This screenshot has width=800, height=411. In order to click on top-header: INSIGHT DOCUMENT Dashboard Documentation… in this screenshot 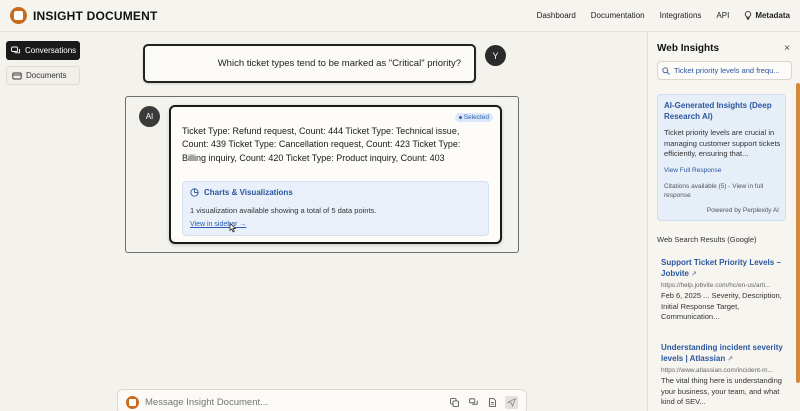, I will do `click(400, 16)`.